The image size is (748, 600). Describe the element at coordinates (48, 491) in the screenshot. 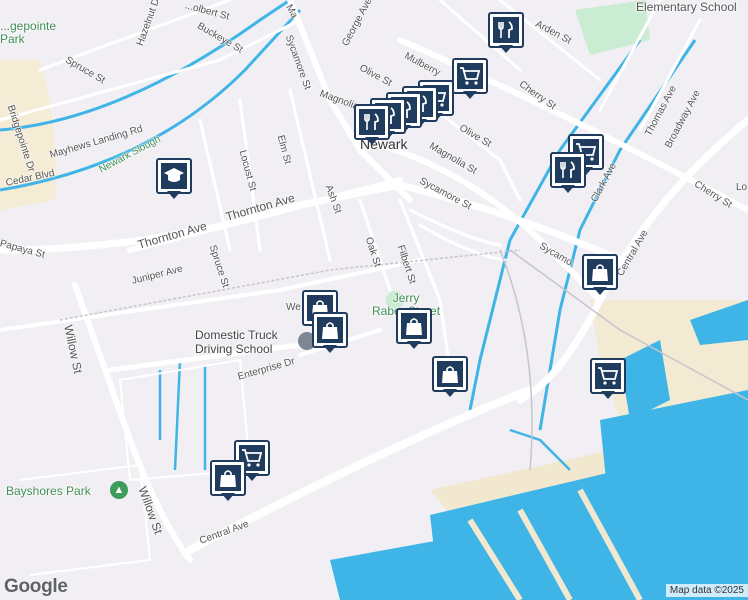

I see `park-label-bayshores-park: Bayshores Park` at that location.